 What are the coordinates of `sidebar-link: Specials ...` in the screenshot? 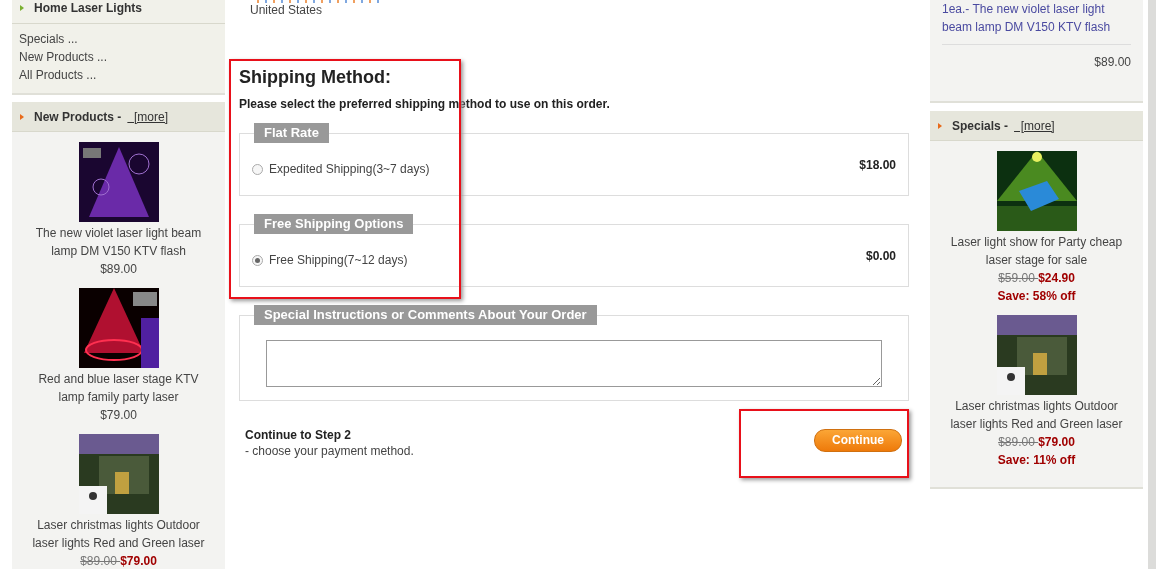 It's located at (118, 39).